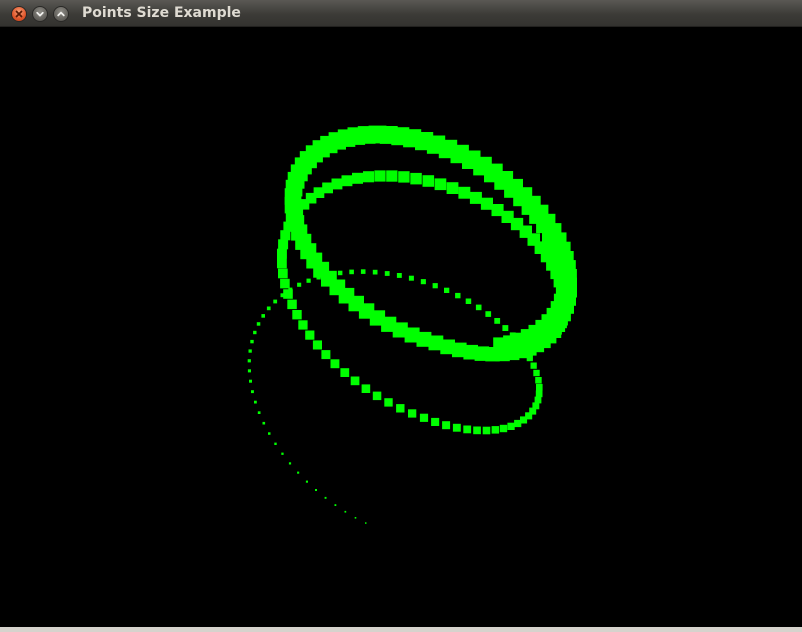  Describe the element at coordinates (401, 629) in the screenshot. I see `window-bottom-border` at that location.